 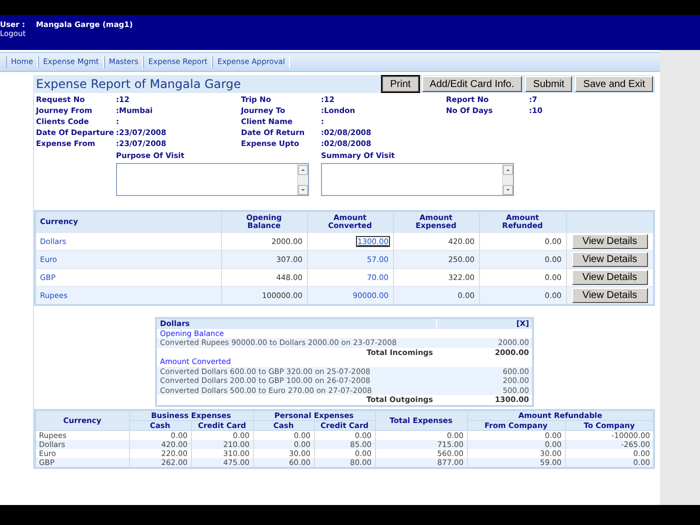 I want to click on action-button: Print, so click(x=400, y=84).